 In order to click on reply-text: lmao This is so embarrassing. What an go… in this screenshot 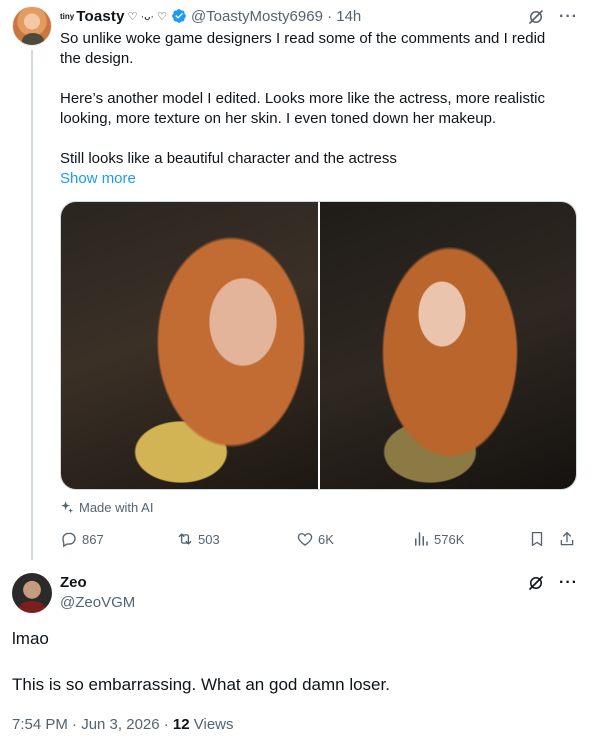, I will do `click(201, 662)`.